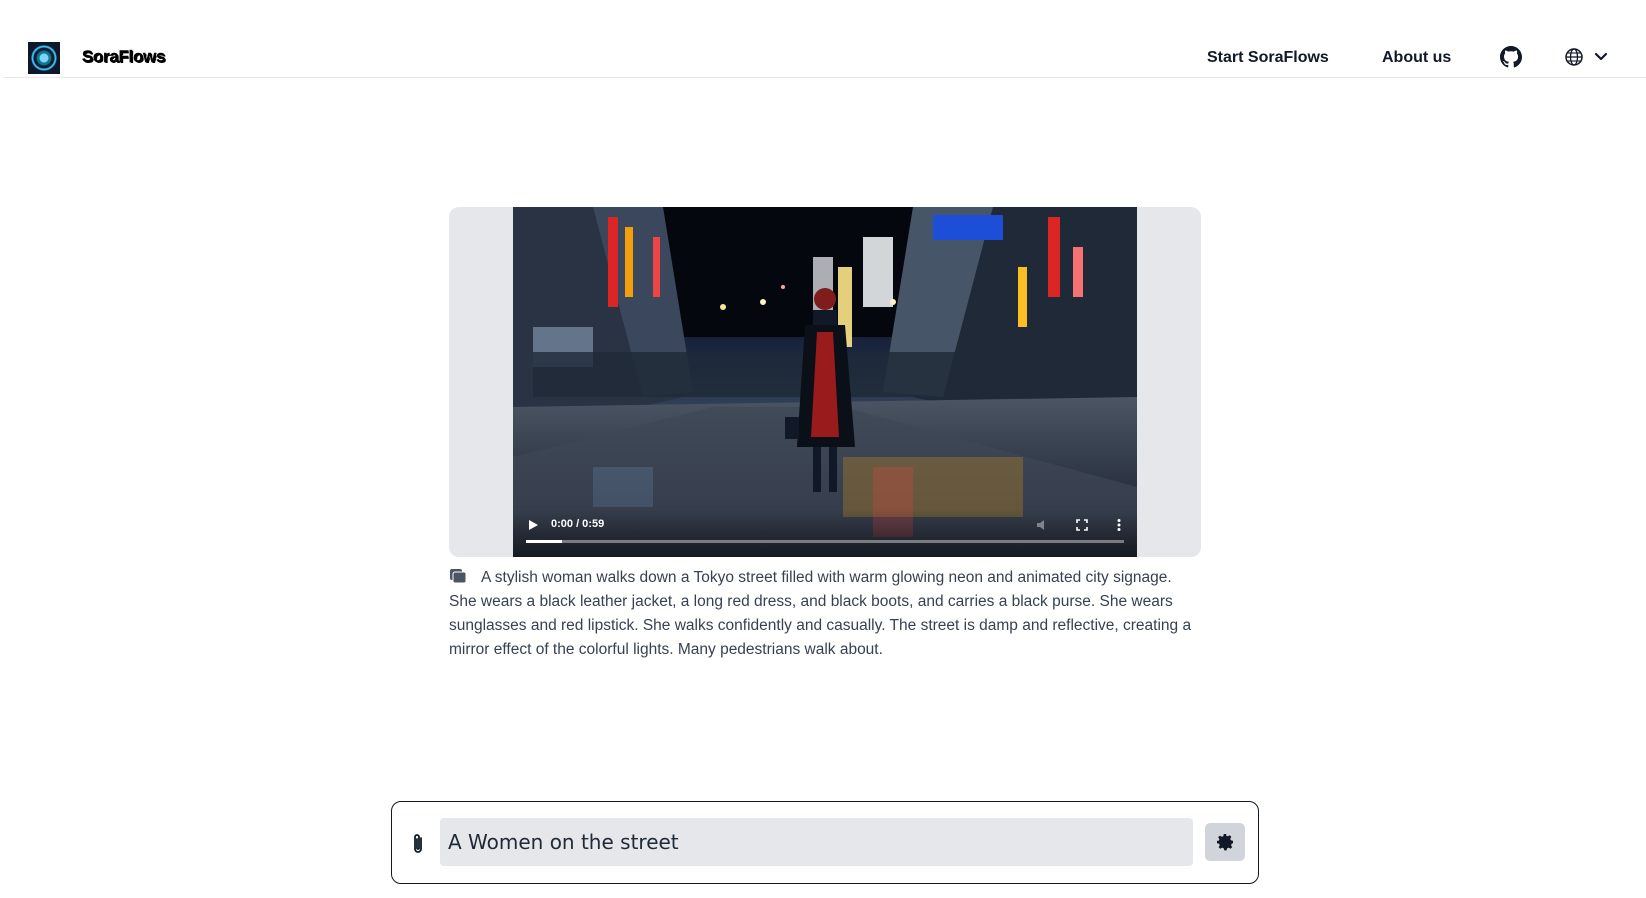  I want to click on video-frame-image, so click(825, 382).